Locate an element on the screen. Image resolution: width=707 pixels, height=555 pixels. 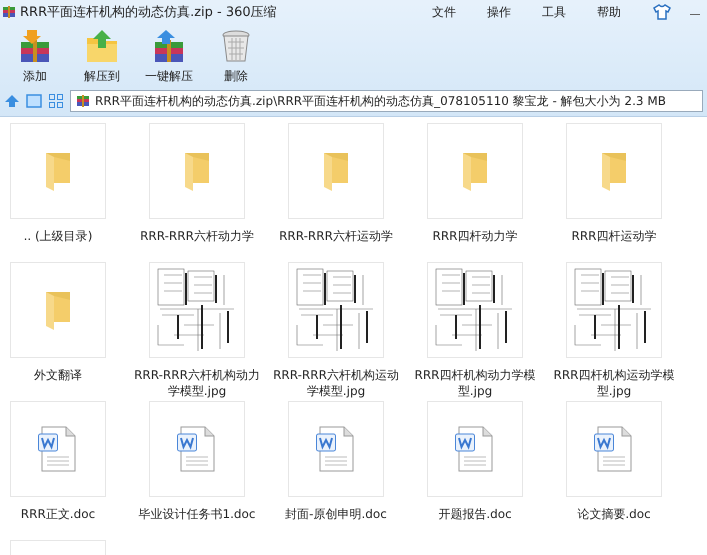
grid-view-icon is located at coordinates (56, 101).